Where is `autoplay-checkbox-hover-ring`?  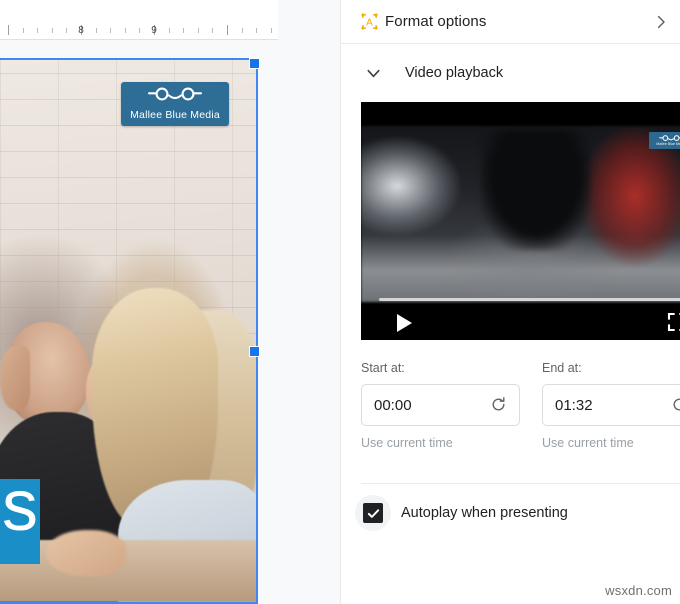 autoplay-checkbox-hover-ring is located at coordinates (373, 513).